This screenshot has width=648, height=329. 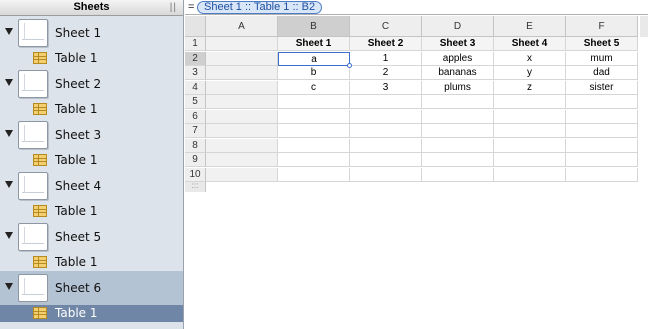 I want to click on header-cell: Sheet 1, so click(x=314, y=44).